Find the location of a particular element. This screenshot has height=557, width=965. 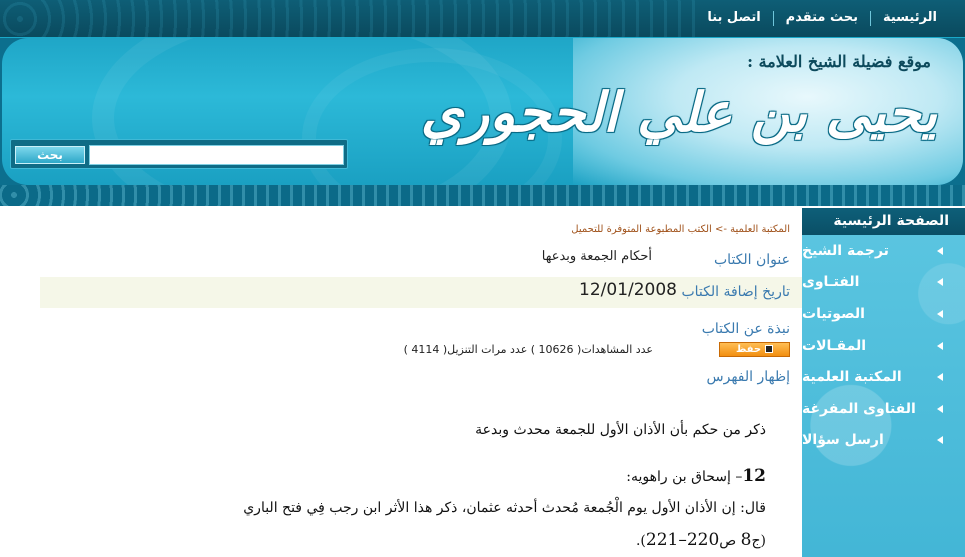

book-date-row: تاريخ إضافة الكتاب 12/01/2008 is located at coordinates (421, 292).